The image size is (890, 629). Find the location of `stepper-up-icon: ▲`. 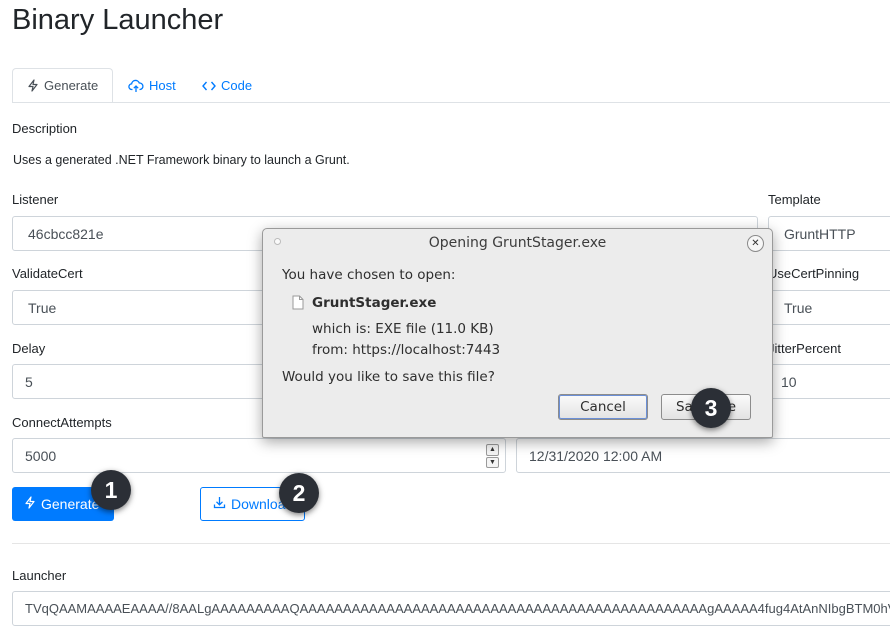

stepper-up-icon: ▲ is located at coordinates (492, 450).